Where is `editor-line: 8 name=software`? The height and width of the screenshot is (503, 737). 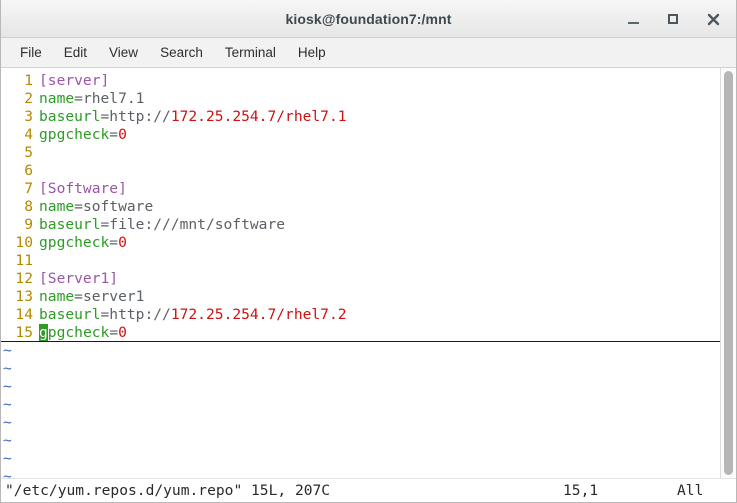
editor-line: 8 name=software is located at coordinates (360, 207).